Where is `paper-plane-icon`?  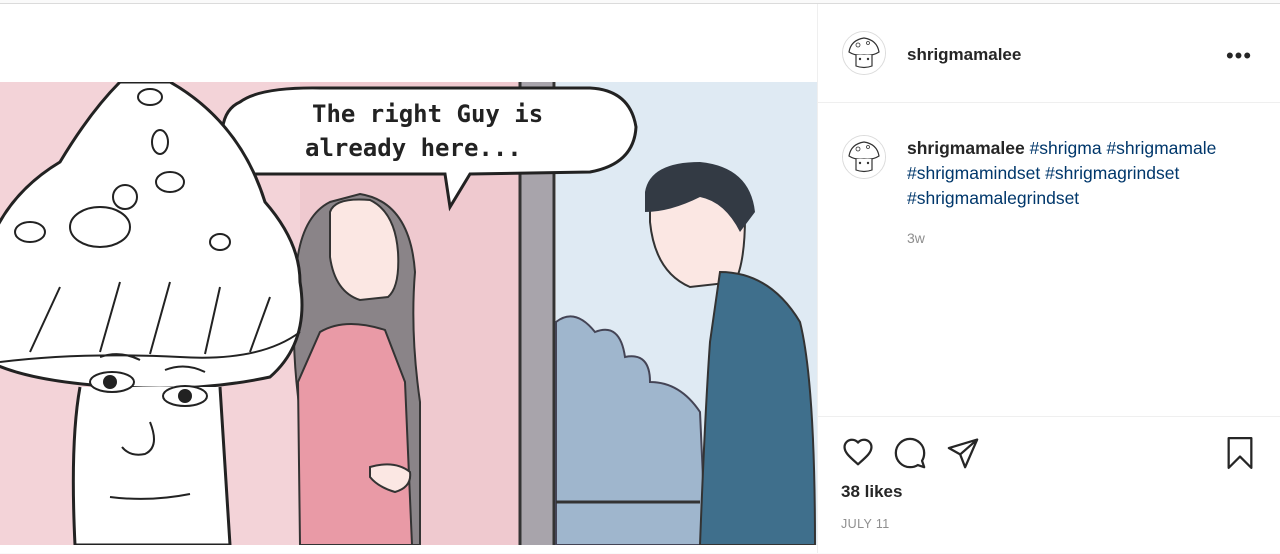
paper-plane-icon is located at coordinates (963, 453).